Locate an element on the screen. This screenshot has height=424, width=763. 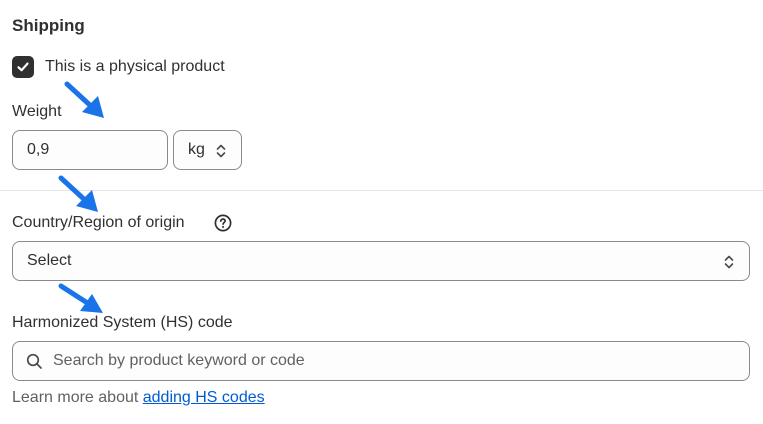
learn-more-prefix: Learn more about is located at coordinates (77, 397).